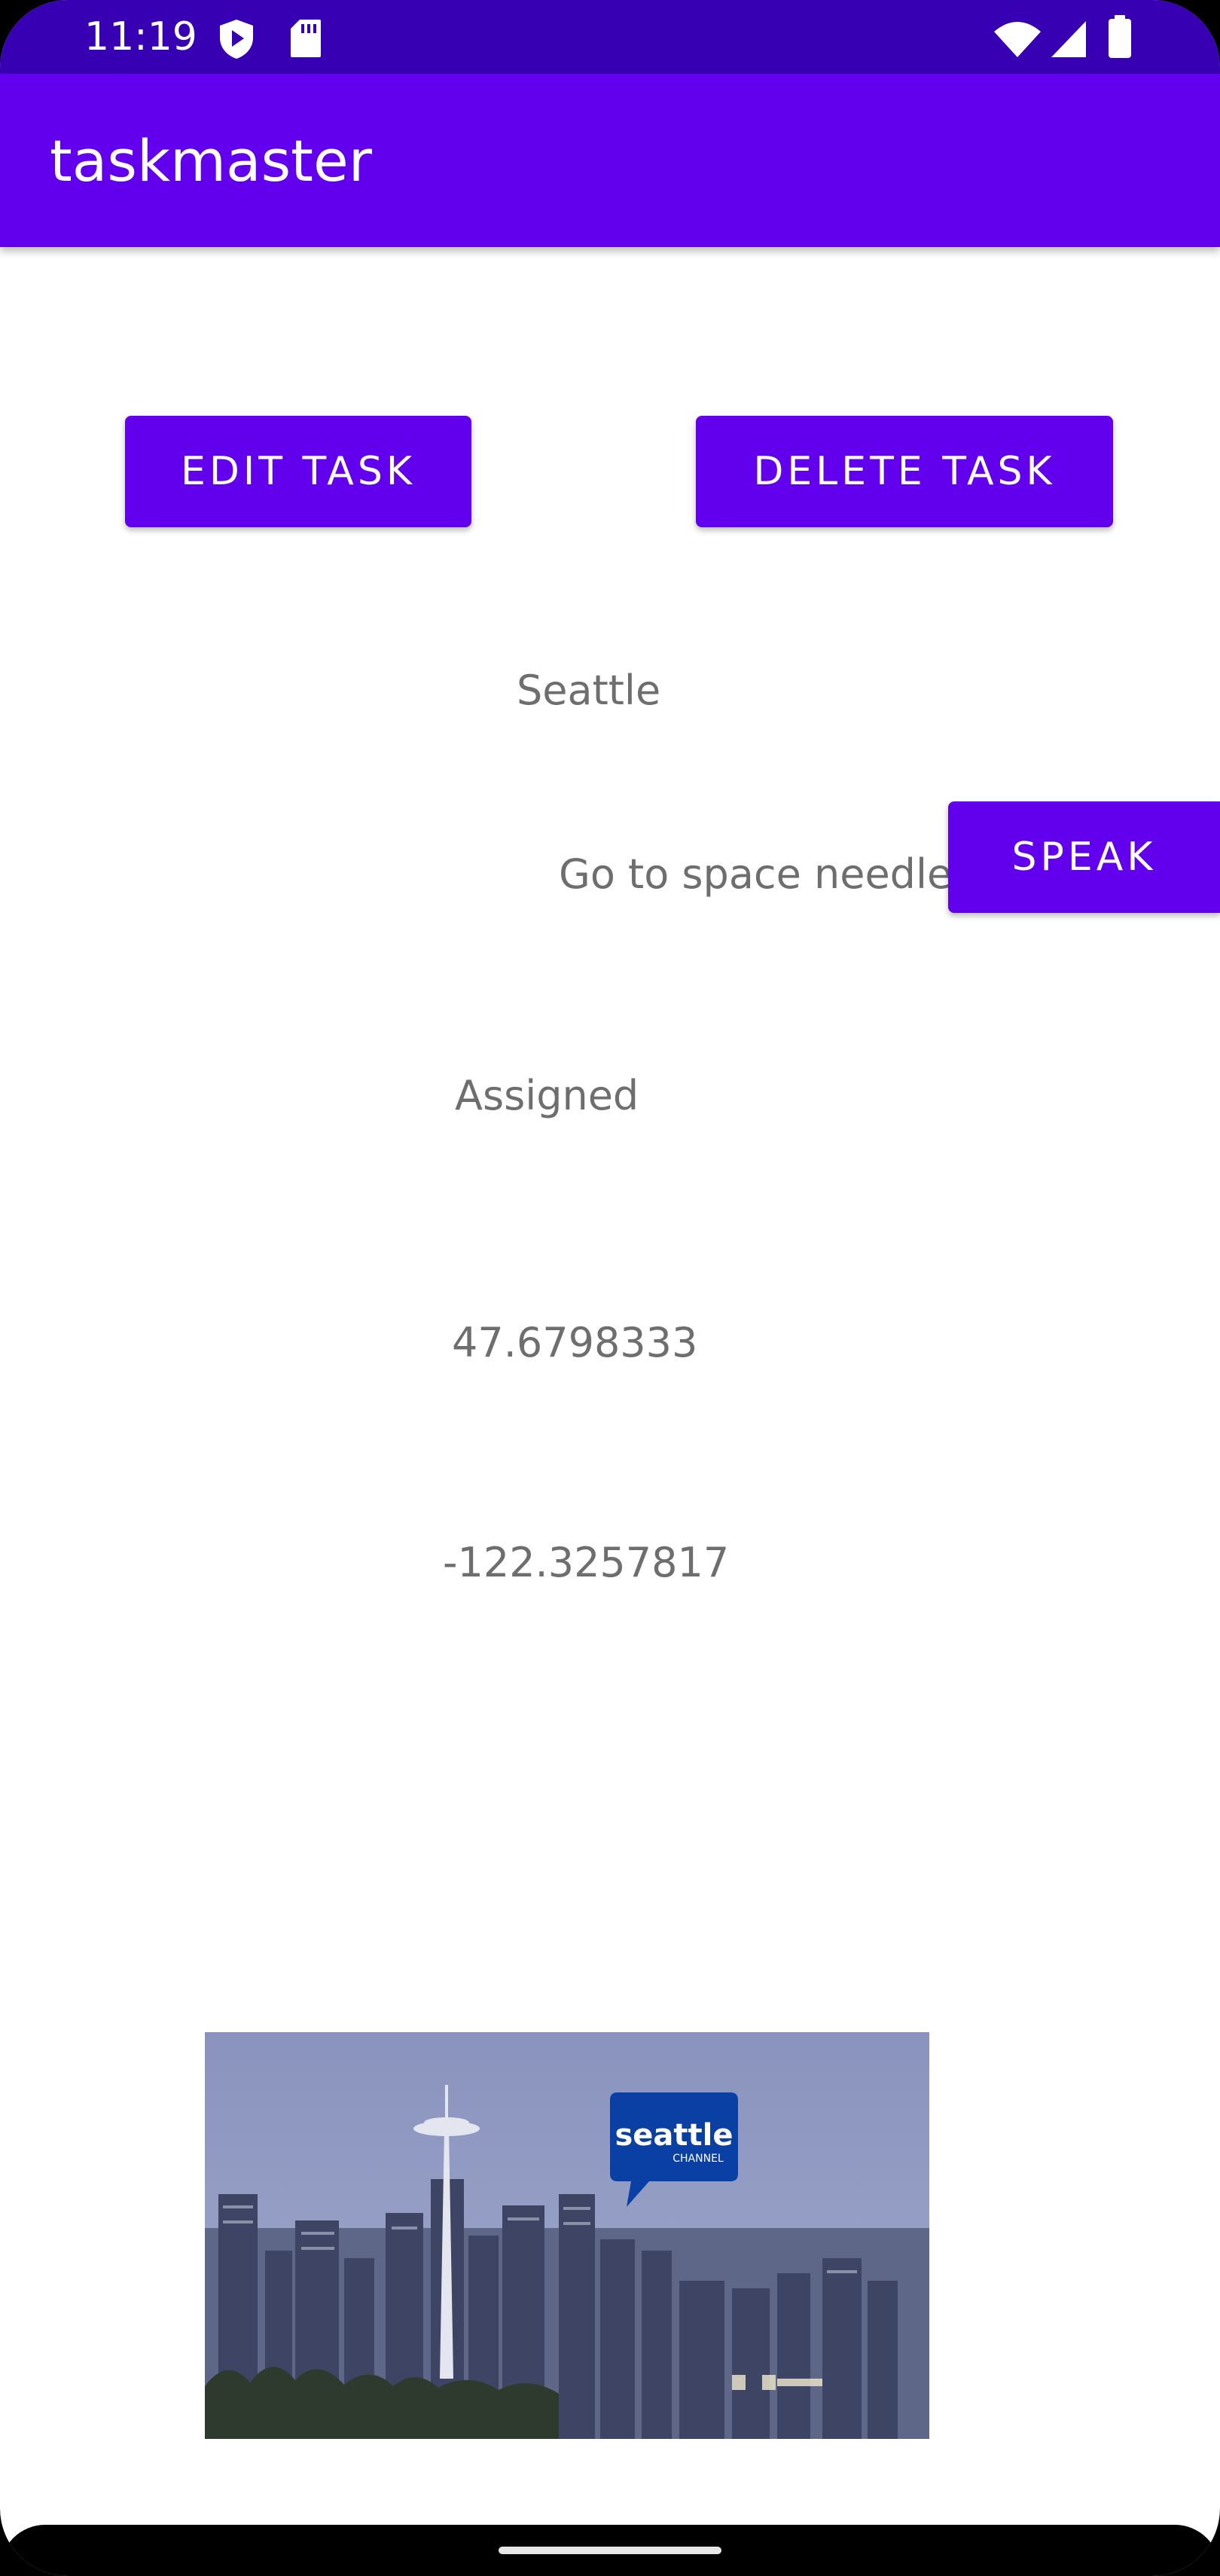  I want to click on task-image: seattle CHANNEL, so click(567, 2236).